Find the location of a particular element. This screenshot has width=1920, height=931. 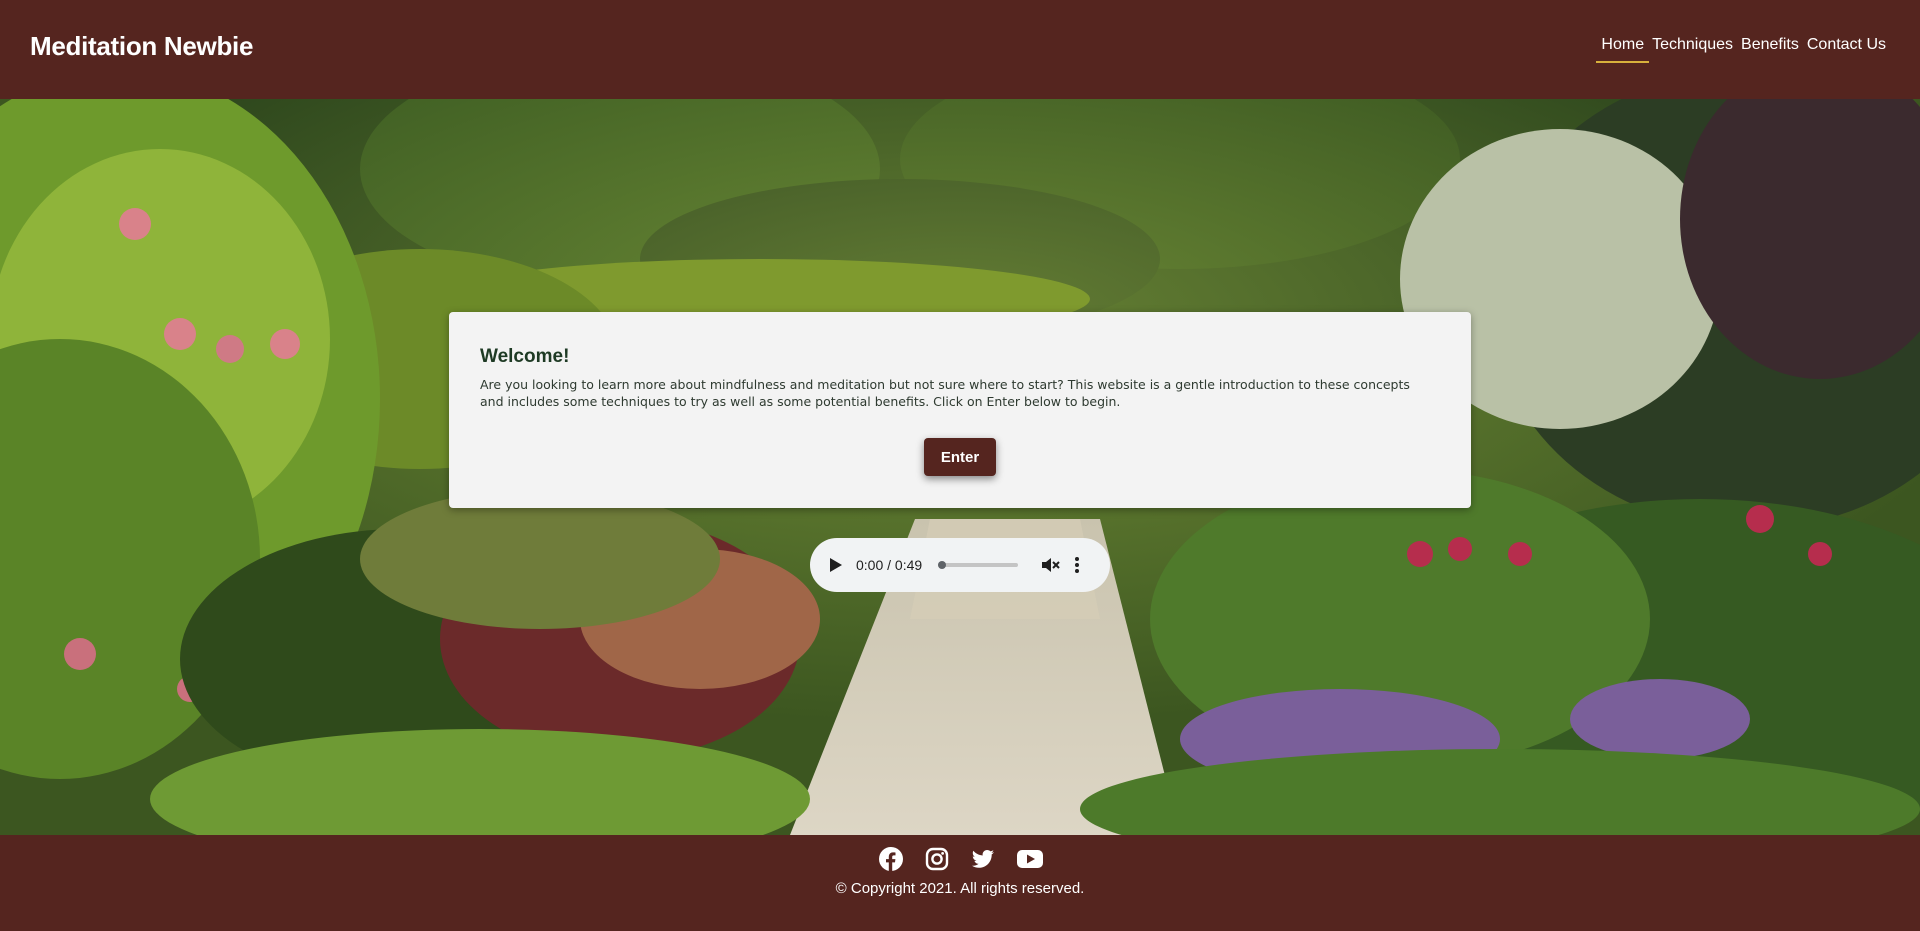

nav-techniques: Techniques is located at coordinates (1692, 46).